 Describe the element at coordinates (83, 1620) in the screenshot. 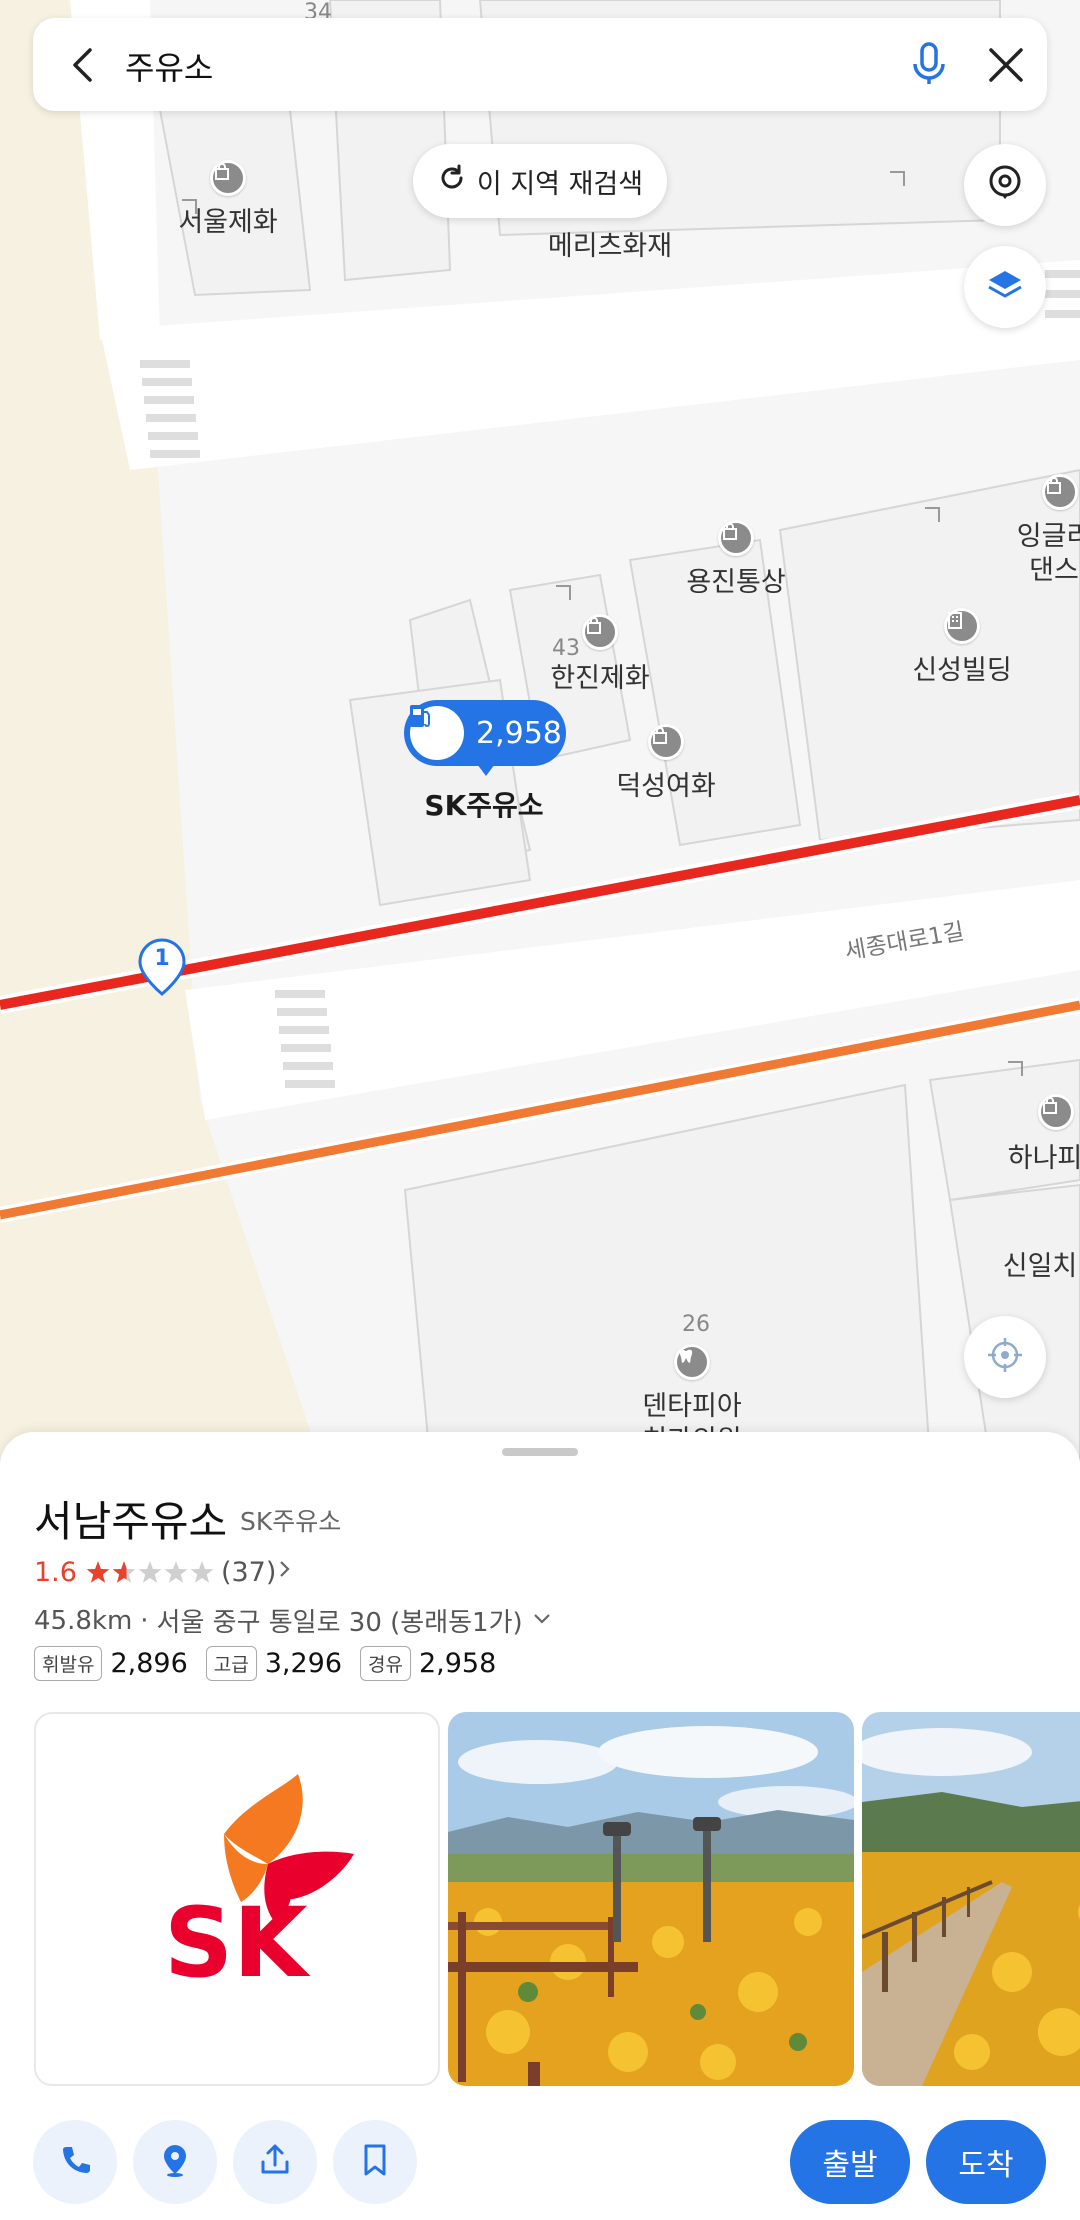

I see `distance: 45.8km` at that location.